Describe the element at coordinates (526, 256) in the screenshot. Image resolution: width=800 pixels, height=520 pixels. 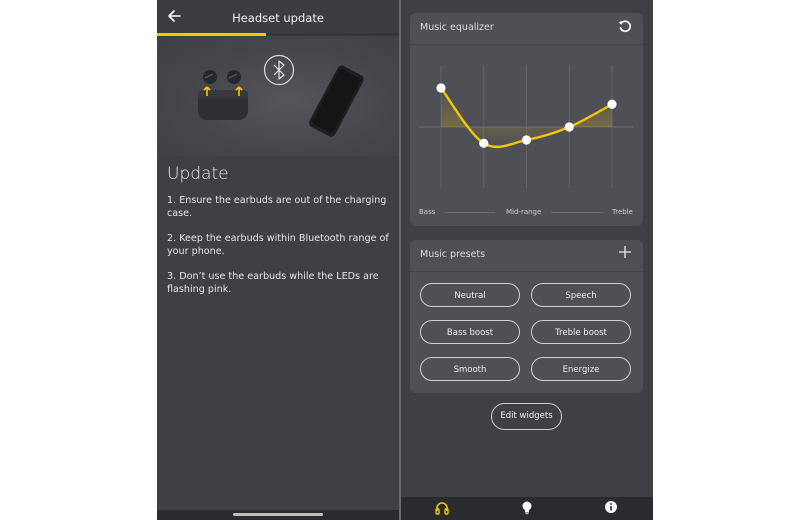
I see `presets-header: Music presets` at that location.